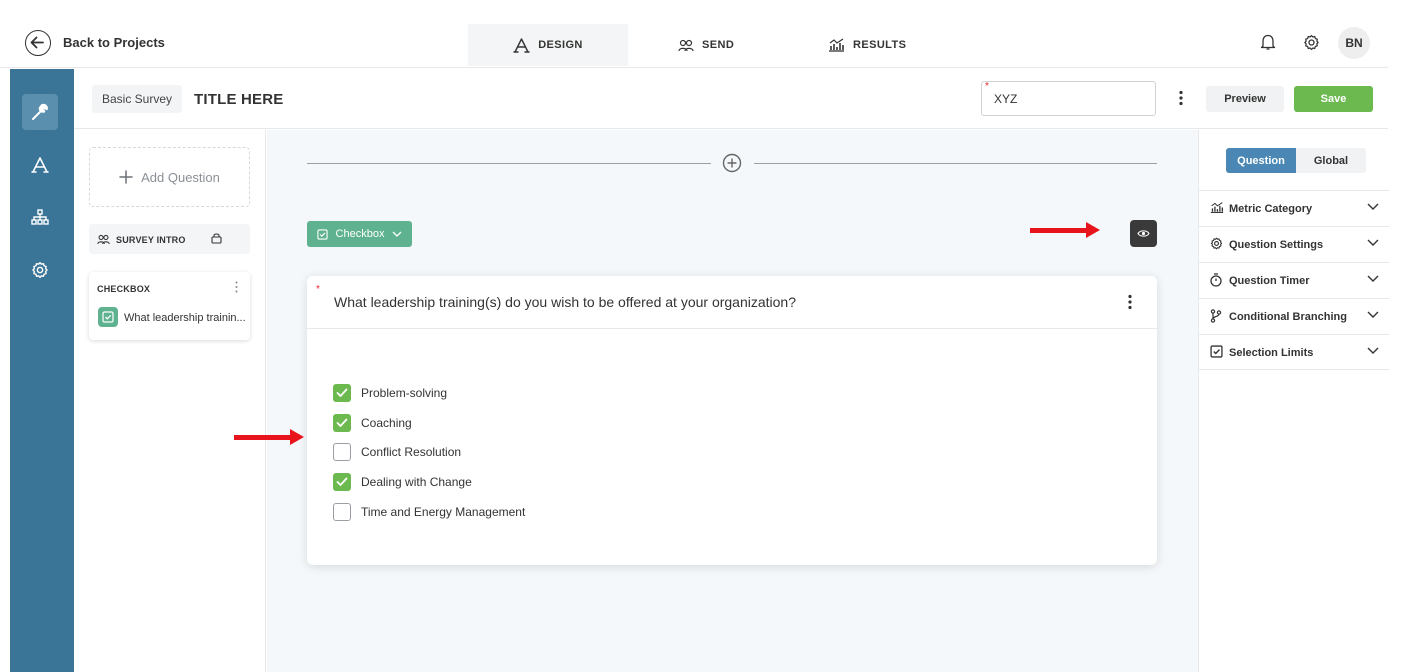 The width and height of the screenshot is (1406, 672). What do you see at coordinates (836, 45) in the screenshot?
I see `results-chart-icon` at bounding box center [836, 45].